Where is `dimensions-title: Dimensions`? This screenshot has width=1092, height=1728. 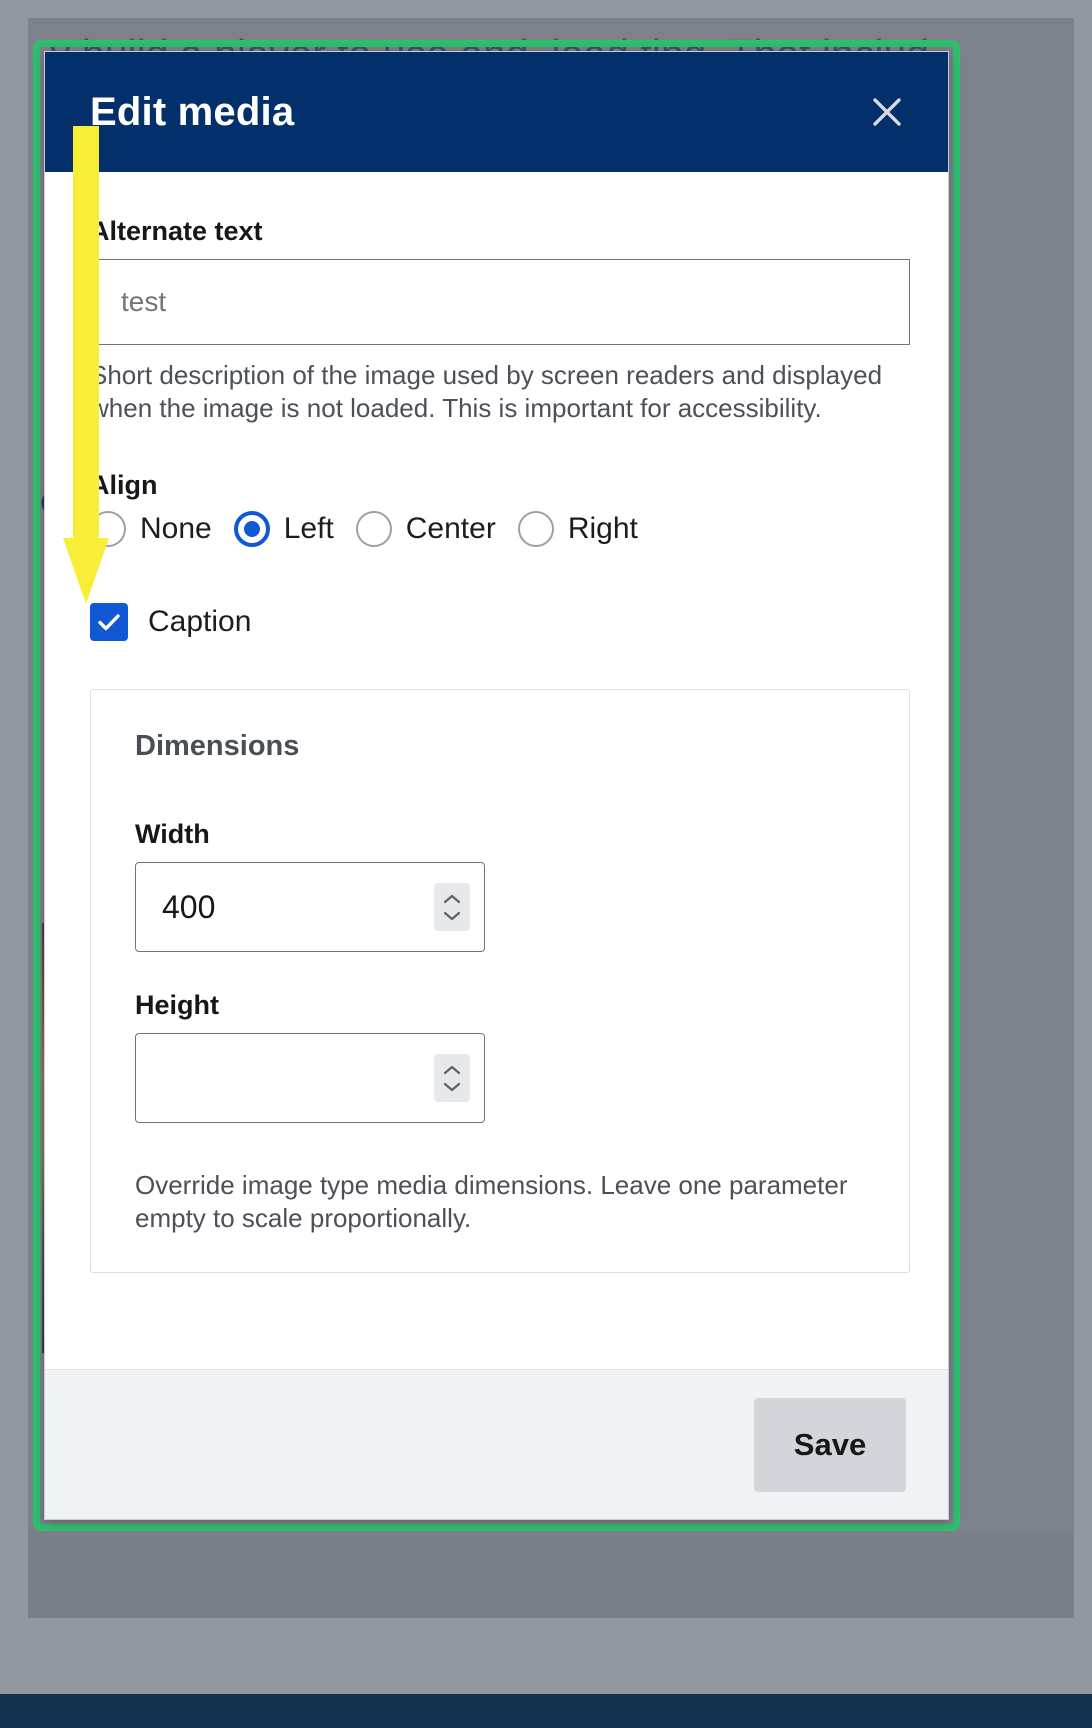 dimensions-title: Dimensions is located at coordinates (217, 746).